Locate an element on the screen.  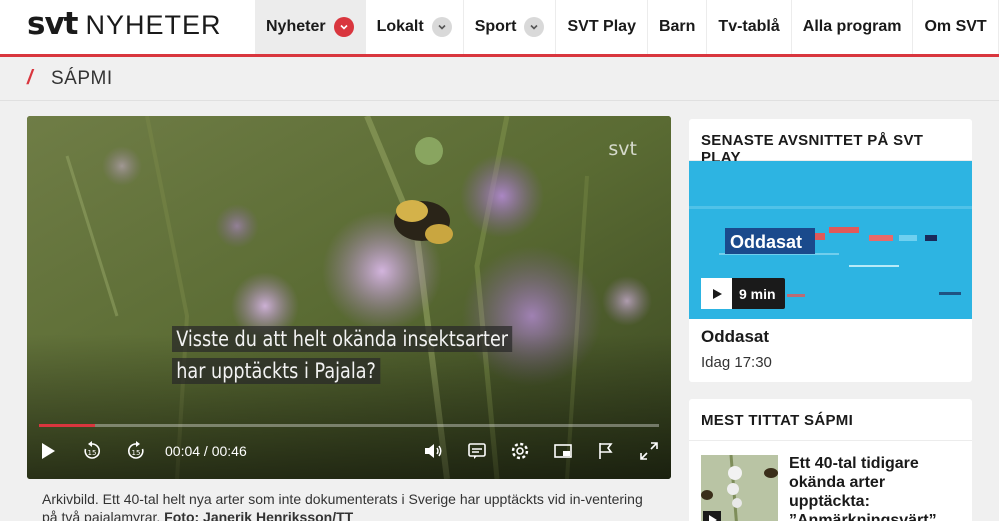
nav-item-lokalt: Lokalt is located at coordinates (415, 27).